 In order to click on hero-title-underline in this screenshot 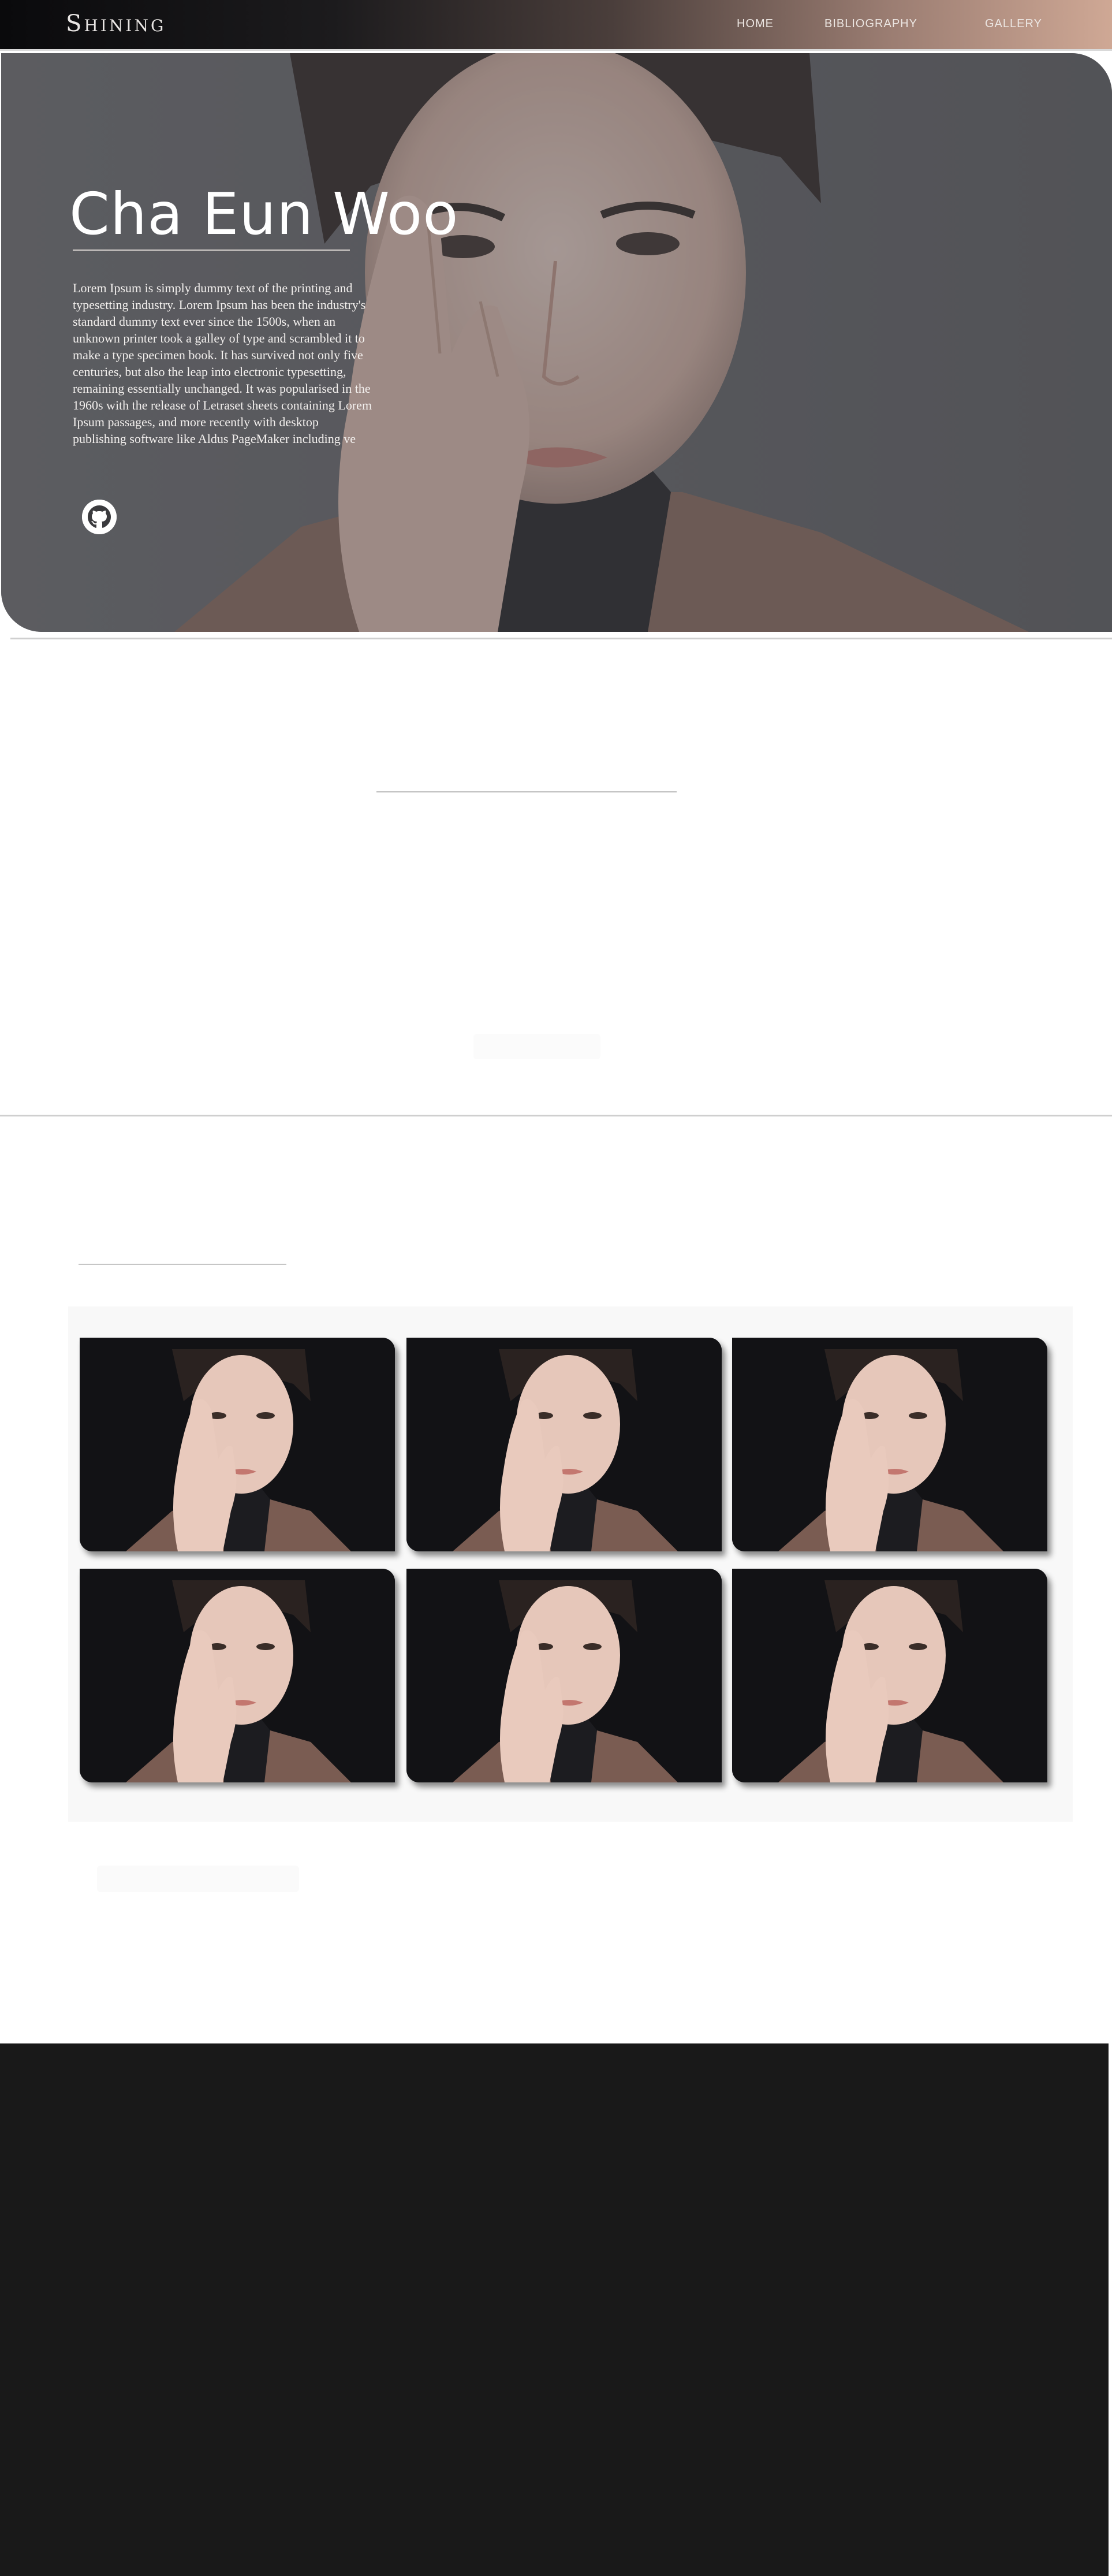, I will do `click(211, 251)`.